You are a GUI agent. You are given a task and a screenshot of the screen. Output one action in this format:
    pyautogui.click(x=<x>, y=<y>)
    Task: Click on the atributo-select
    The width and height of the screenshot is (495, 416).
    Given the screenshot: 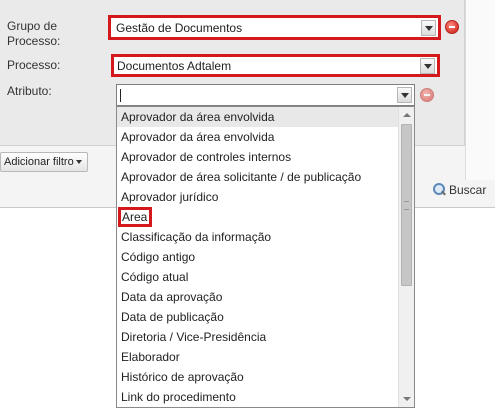 What is the action you would take?
    pyautogui.click(x=265, y=95)
    